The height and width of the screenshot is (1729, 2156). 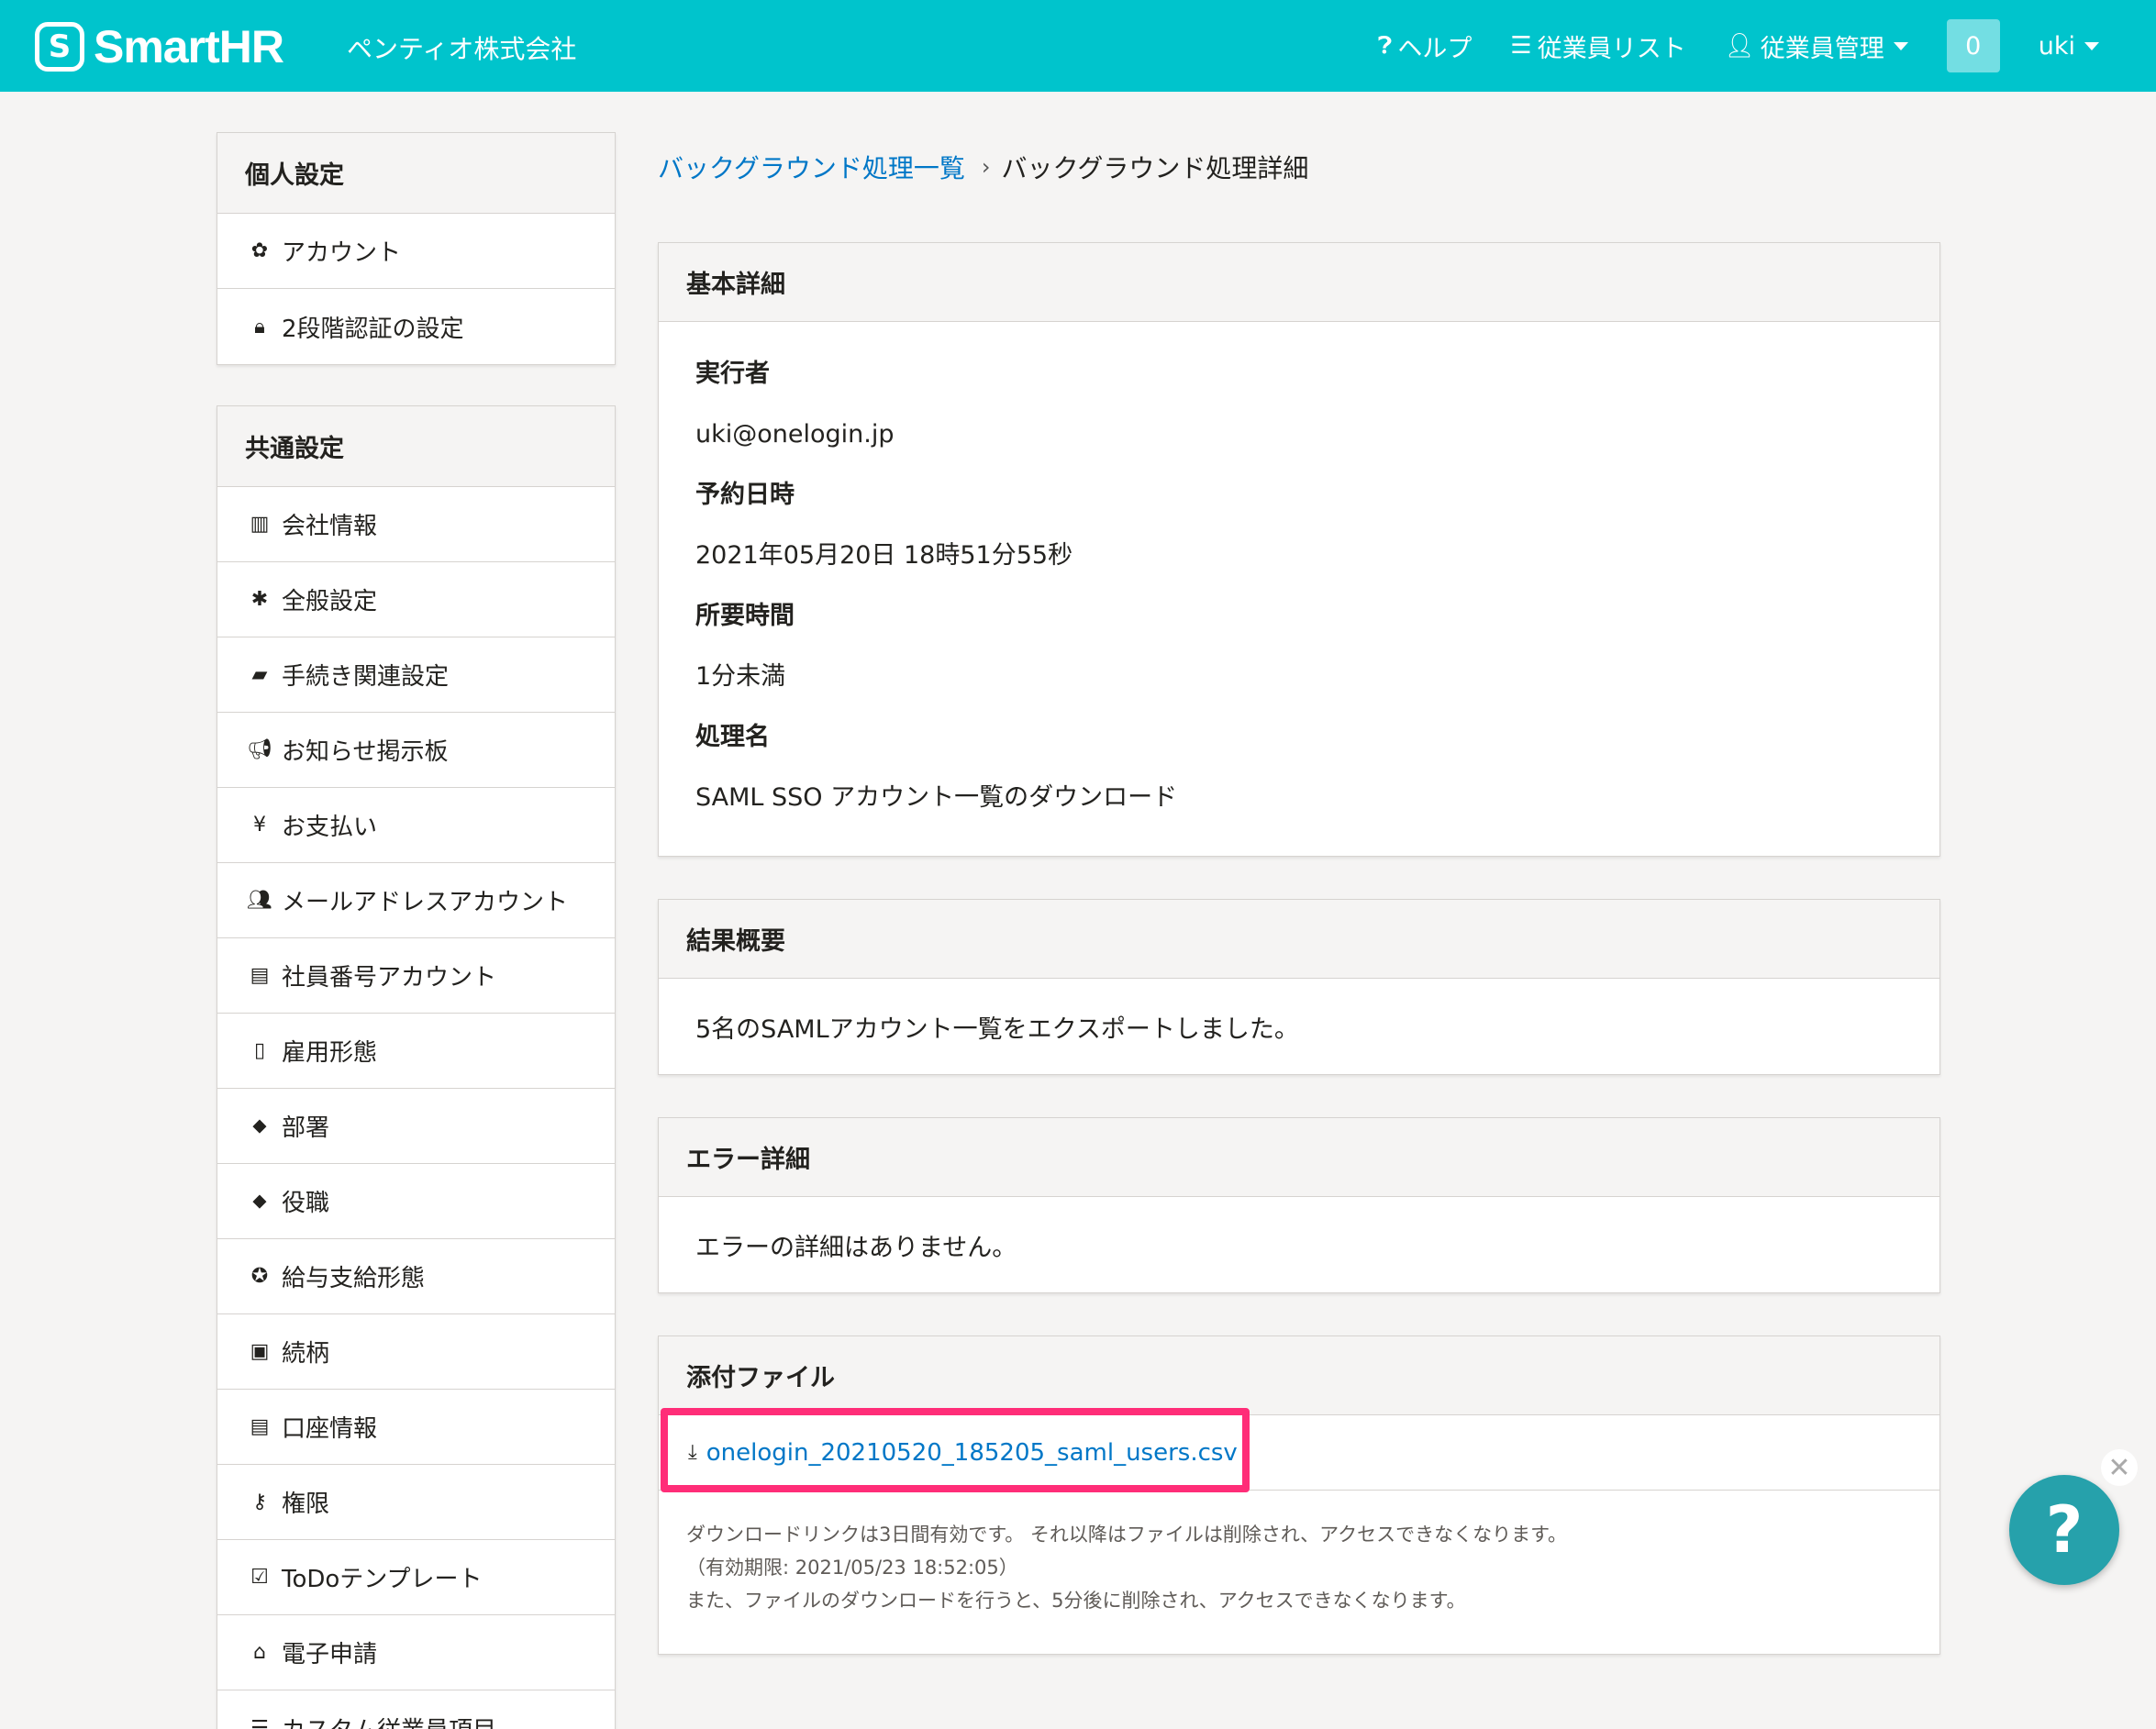 What do you see at coordinates (260, 1351) in the screenshot?
I see `contact-icon: ▣` at bounding box center [260, 1351].